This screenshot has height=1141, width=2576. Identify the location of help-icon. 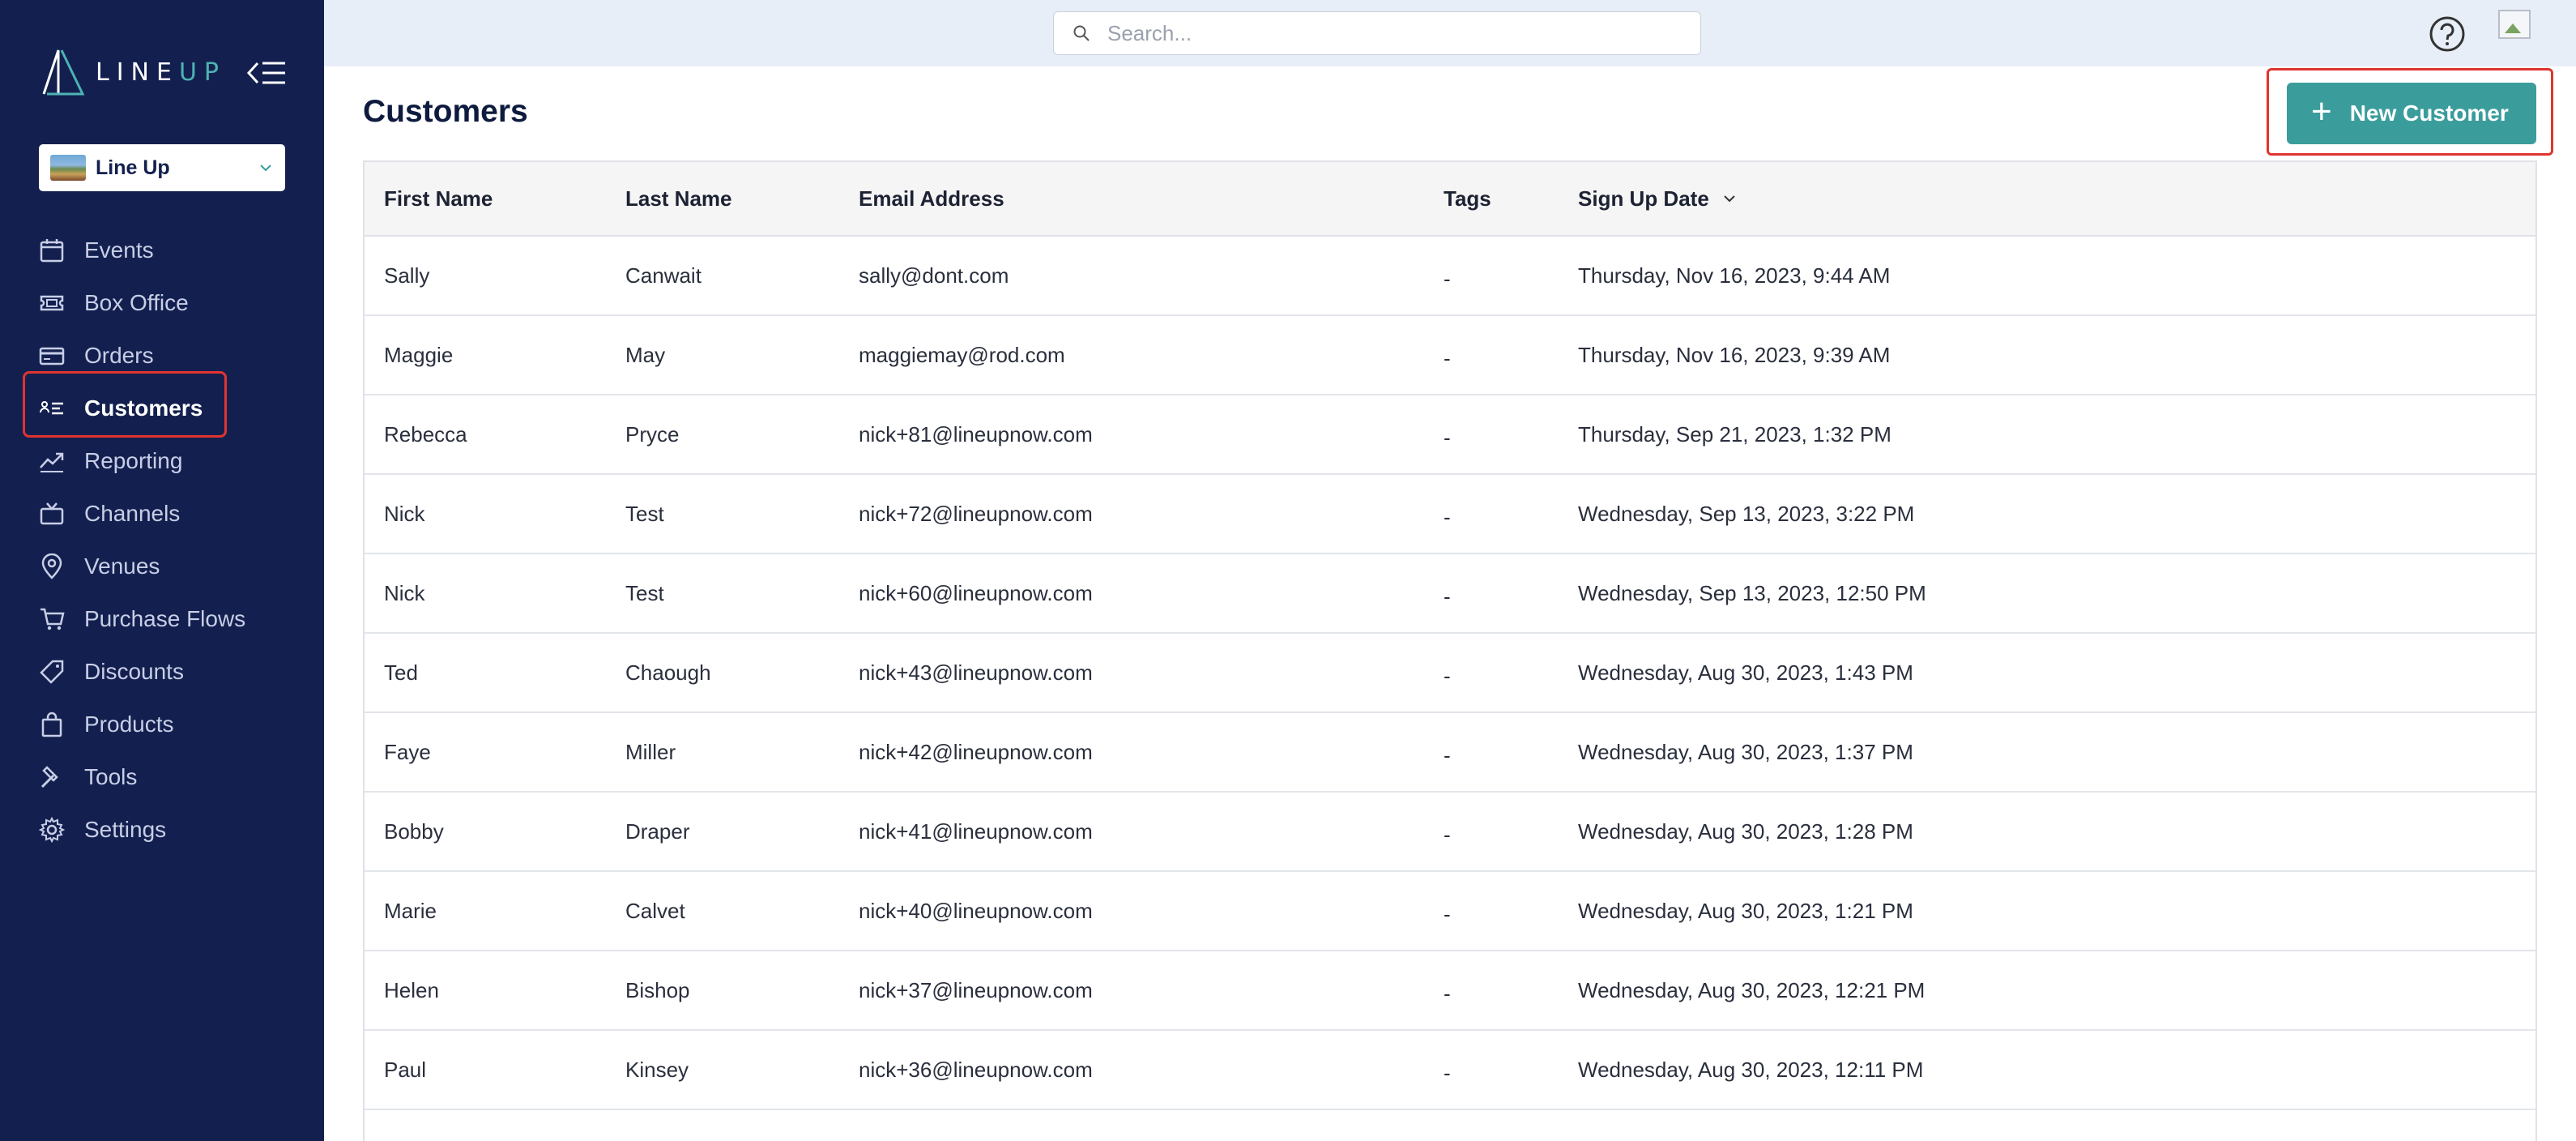
(2447, 34).